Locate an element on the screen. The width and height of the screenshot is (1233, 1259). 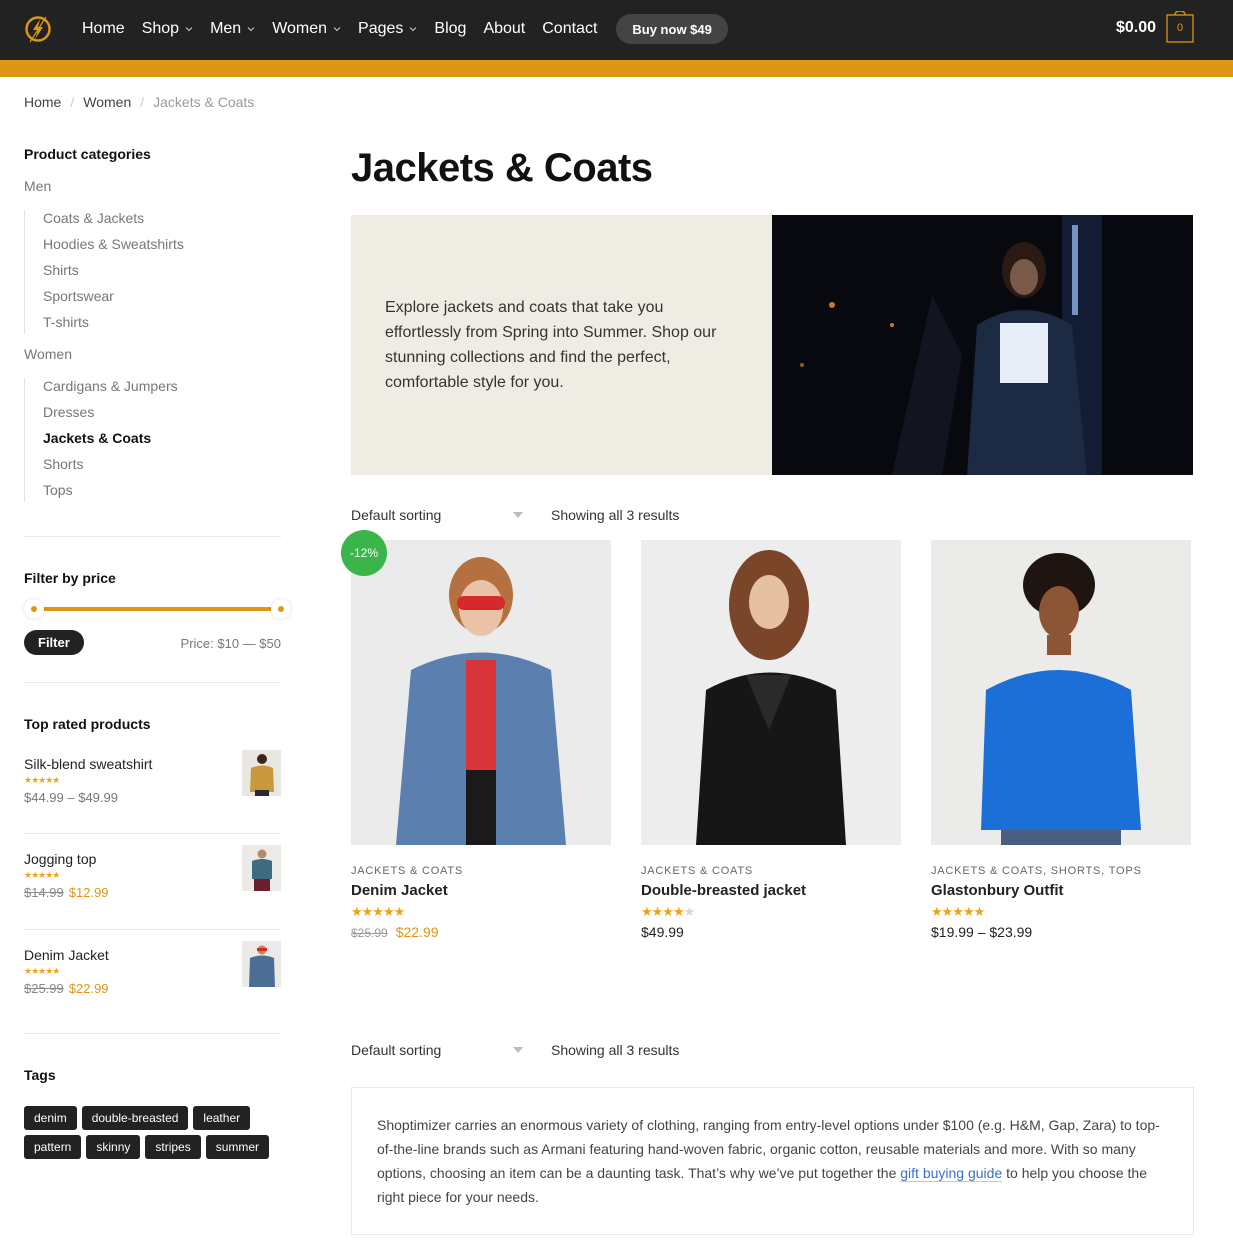
nav-women: Women is located at coordinates (306, 29).